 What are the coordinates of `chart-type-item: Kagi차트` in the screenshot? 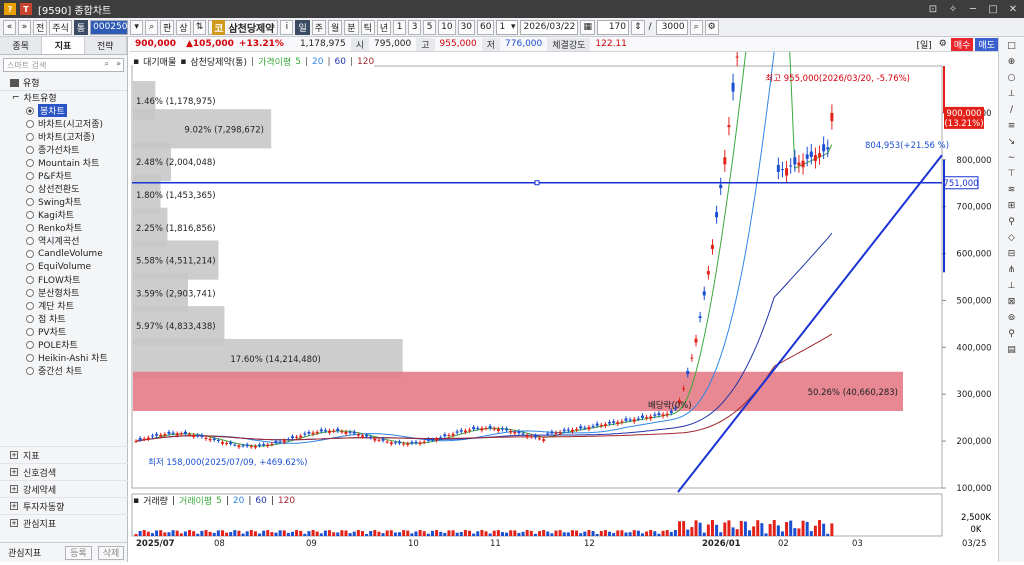 It's located at (67, 214).